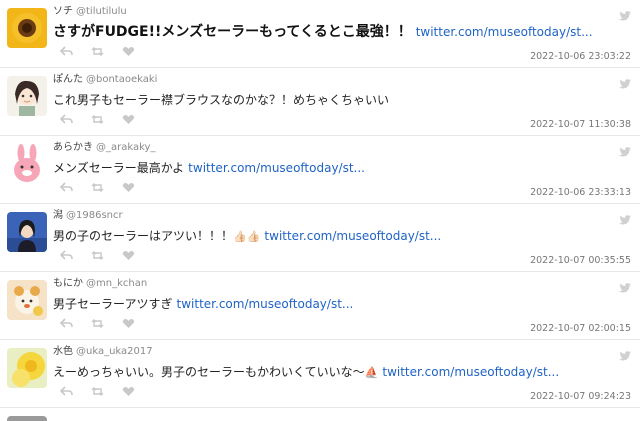 The image size is (640, 421). Describe the element at coordinates (580, 328) in the screenshot. I see `tweet-timestamp: 2022-10-07 02:00:15` at that location.